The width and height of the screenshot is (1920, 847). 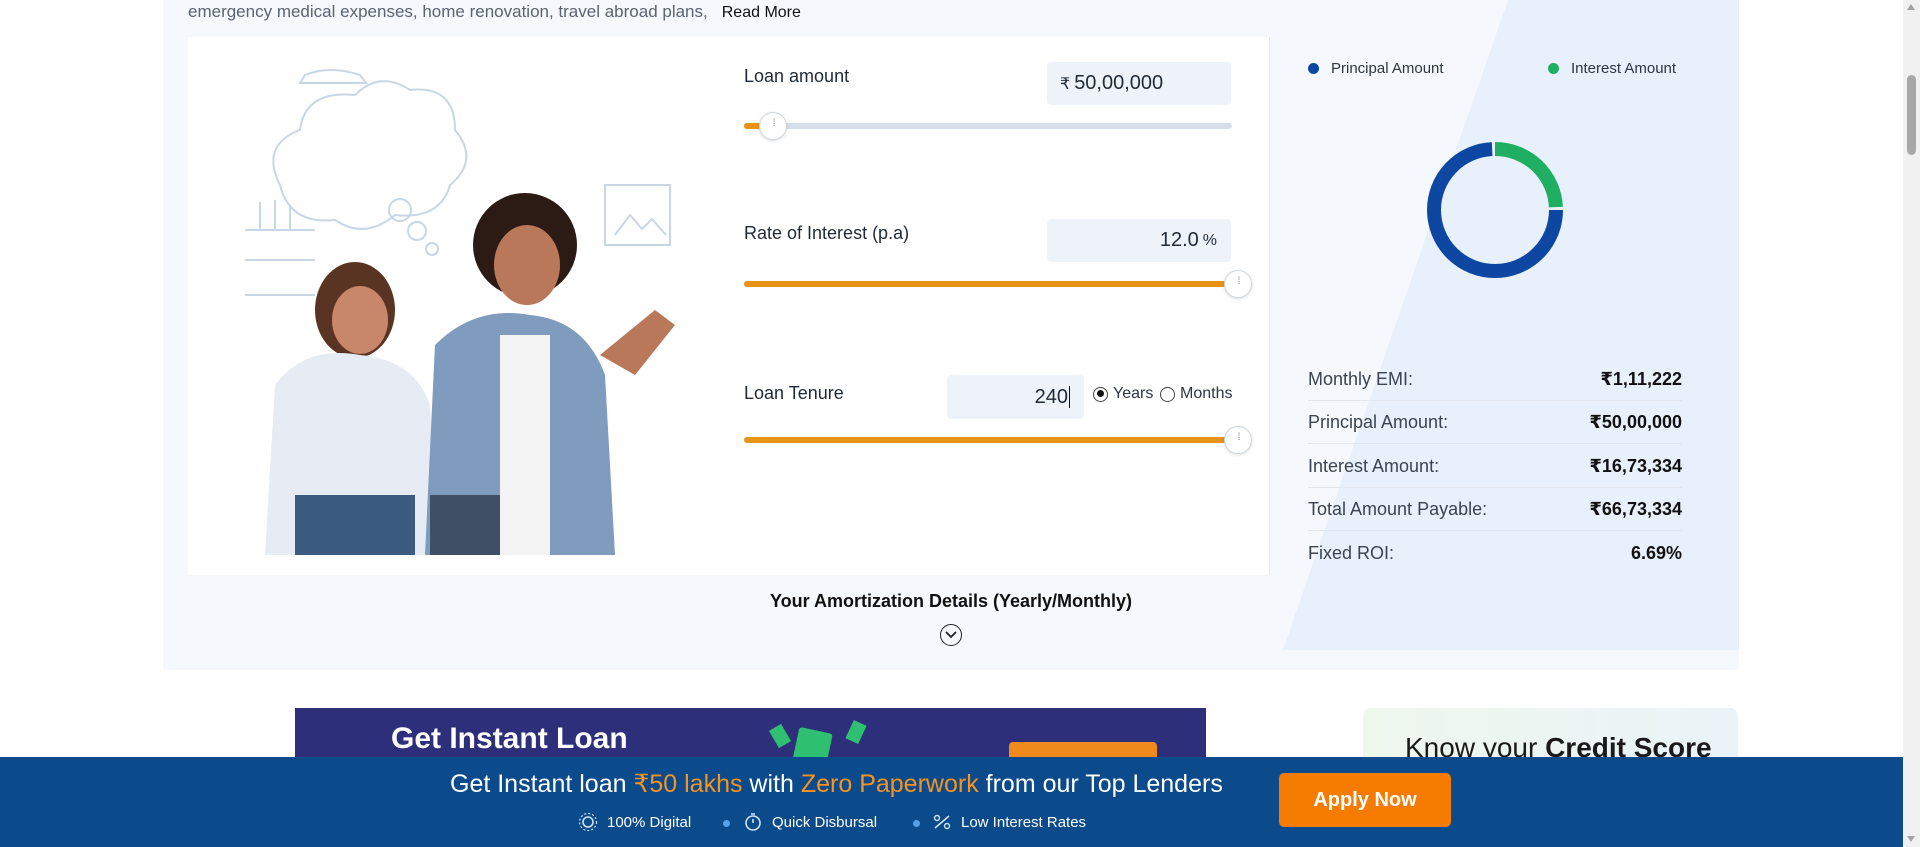 I want to click on loan-tenure-slider, so click(x=998, y=440).